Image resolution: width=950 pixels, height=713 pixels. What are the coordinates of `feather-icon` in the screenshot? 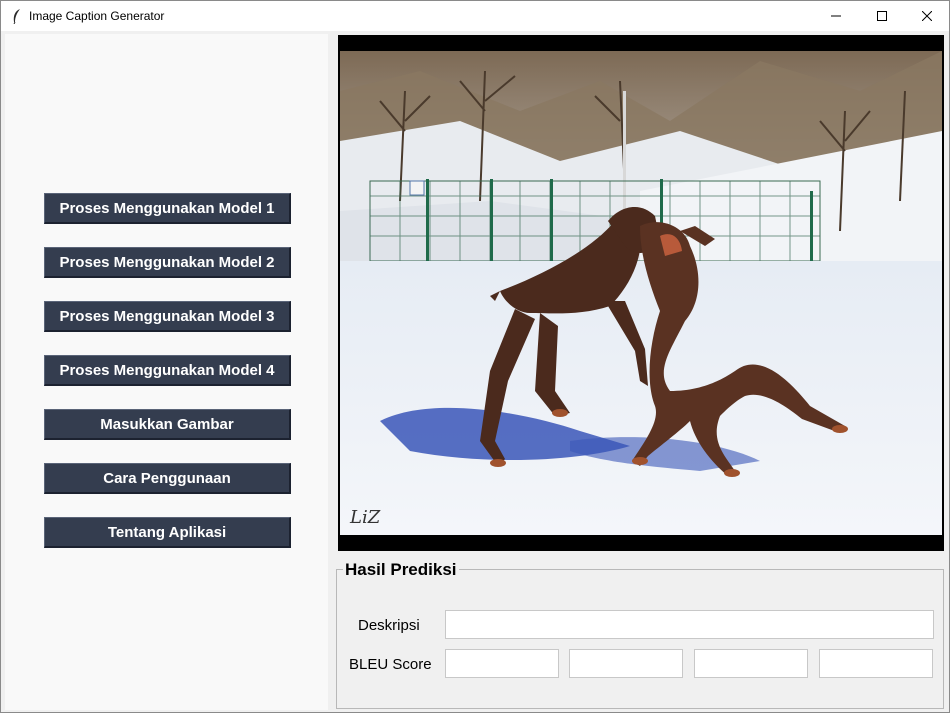 It's located at (16, 16).